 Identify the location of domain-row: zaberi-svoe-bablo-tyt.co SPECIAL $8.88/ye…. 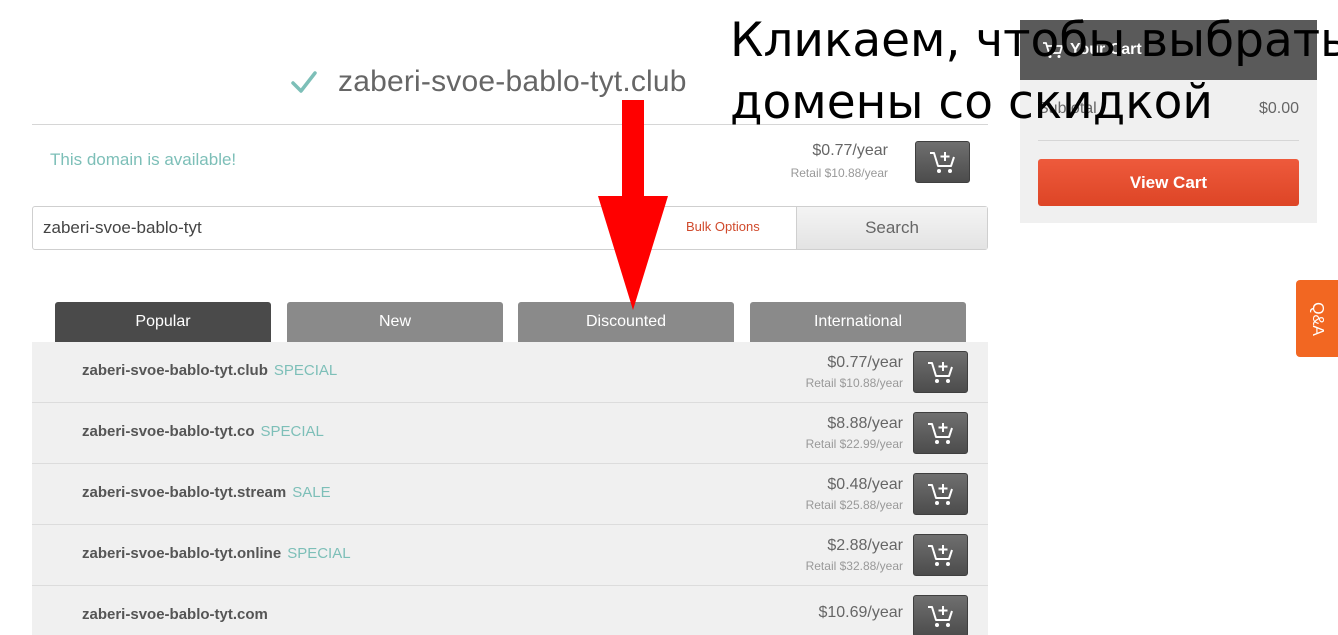
(510, 433).